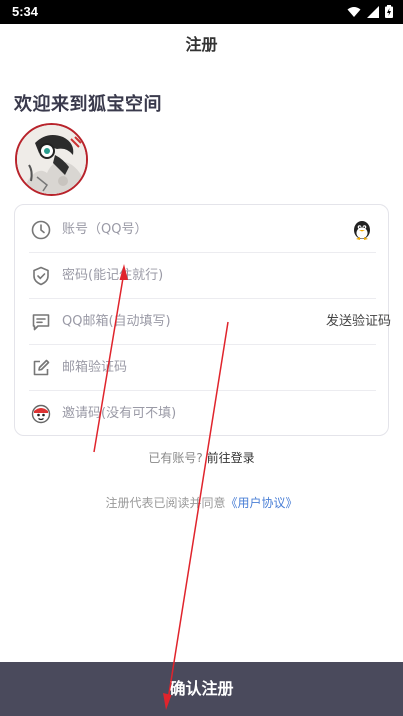 Image resolution: width=403 pixels, height=716 pixels. What do you see at coordinates (104, 230) in the screenshot?
I see `account-input: 账号（QQ号）` at bounding box center [104, 230].